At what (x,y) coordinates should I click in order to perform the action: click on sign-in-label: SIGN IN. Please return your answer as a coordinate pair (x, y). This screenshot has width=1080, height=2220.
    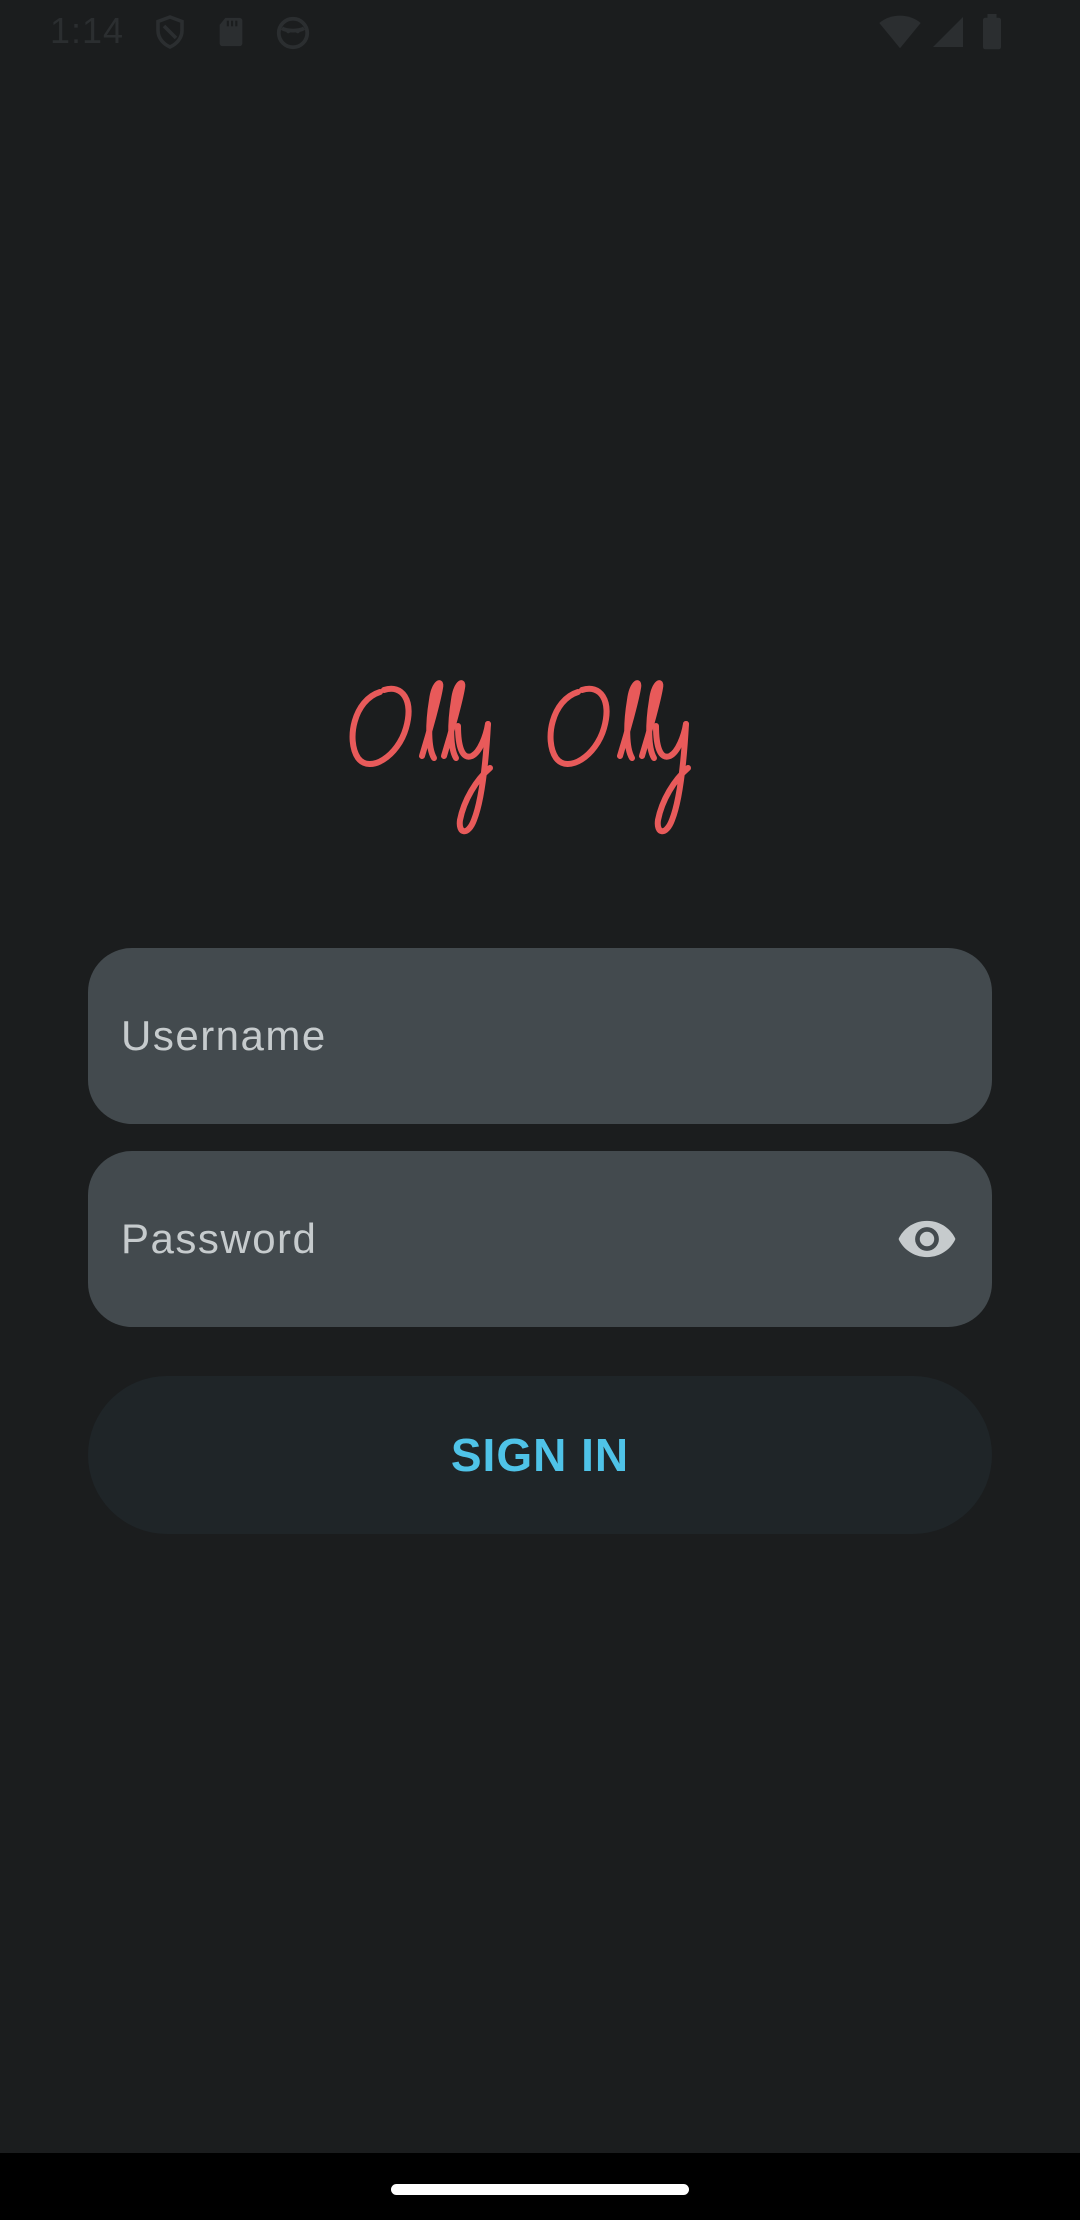
    Looking at the image, I should click on (540, 1455).